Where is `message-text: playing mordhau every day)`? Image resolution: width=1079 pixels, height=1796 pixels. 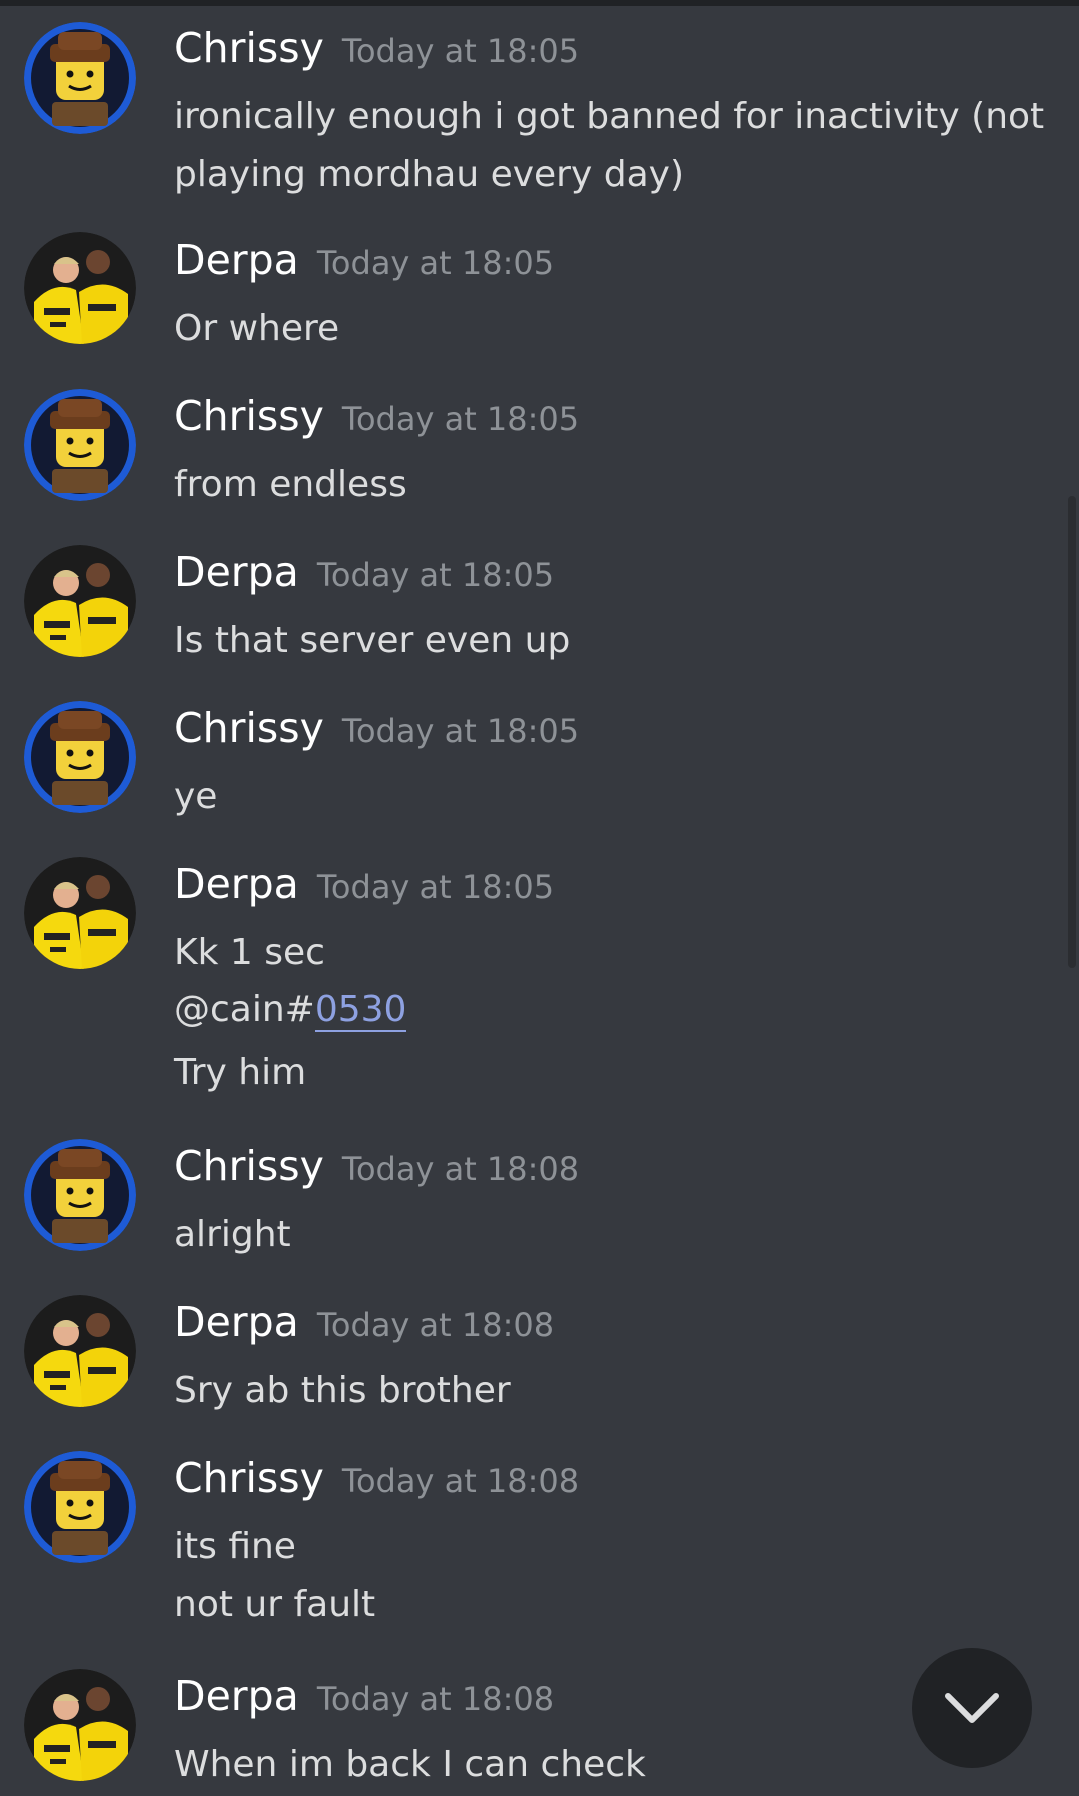 message-text: playing mordhau every day) is located at coordinates (429, 174).